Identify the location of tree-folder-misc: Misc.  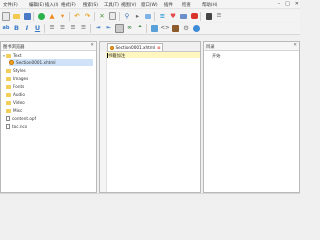
(14, 110).